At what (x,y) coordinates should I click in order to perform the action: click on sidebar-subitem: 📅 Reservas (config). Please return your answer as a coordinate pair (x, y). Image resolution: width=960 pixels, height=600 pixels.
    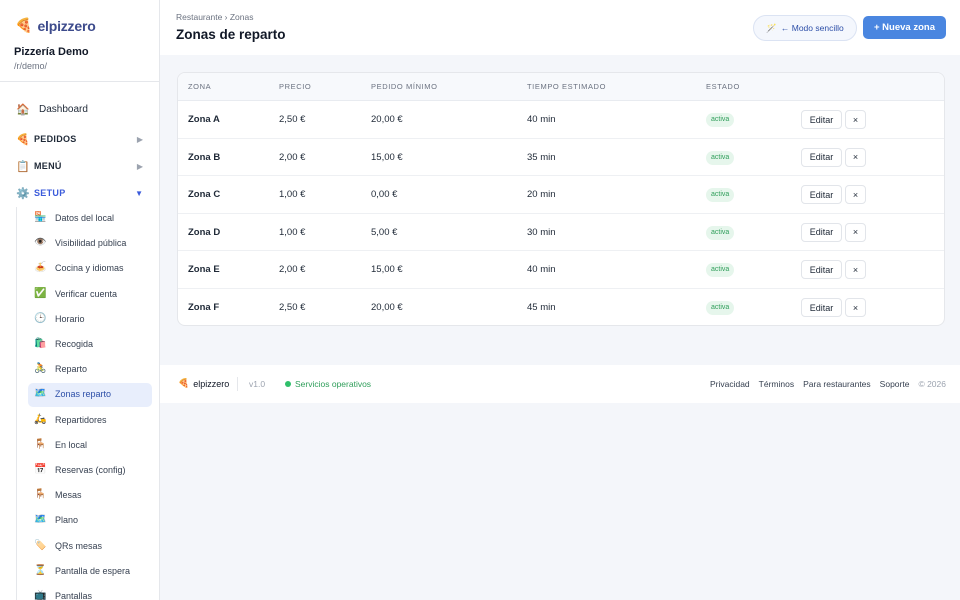
    Looking at the image, I should click on (90, 471).